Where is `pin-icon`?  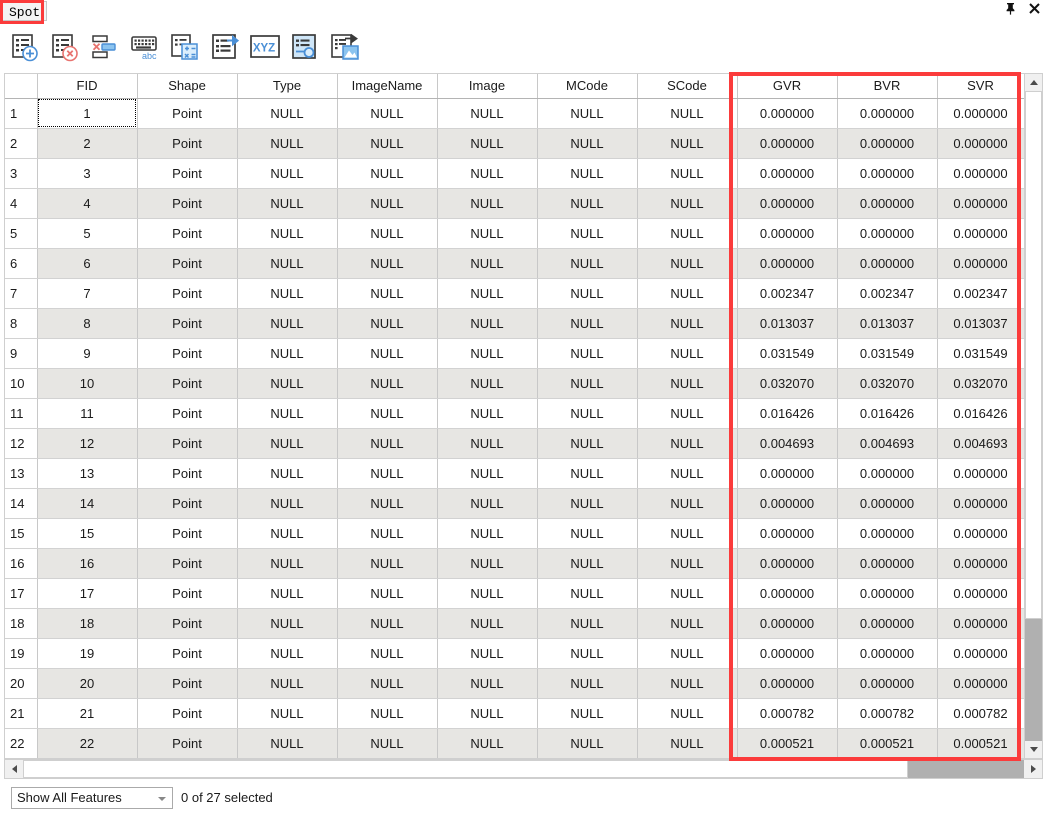 pin-icon is located at coordinates (1010, 10).